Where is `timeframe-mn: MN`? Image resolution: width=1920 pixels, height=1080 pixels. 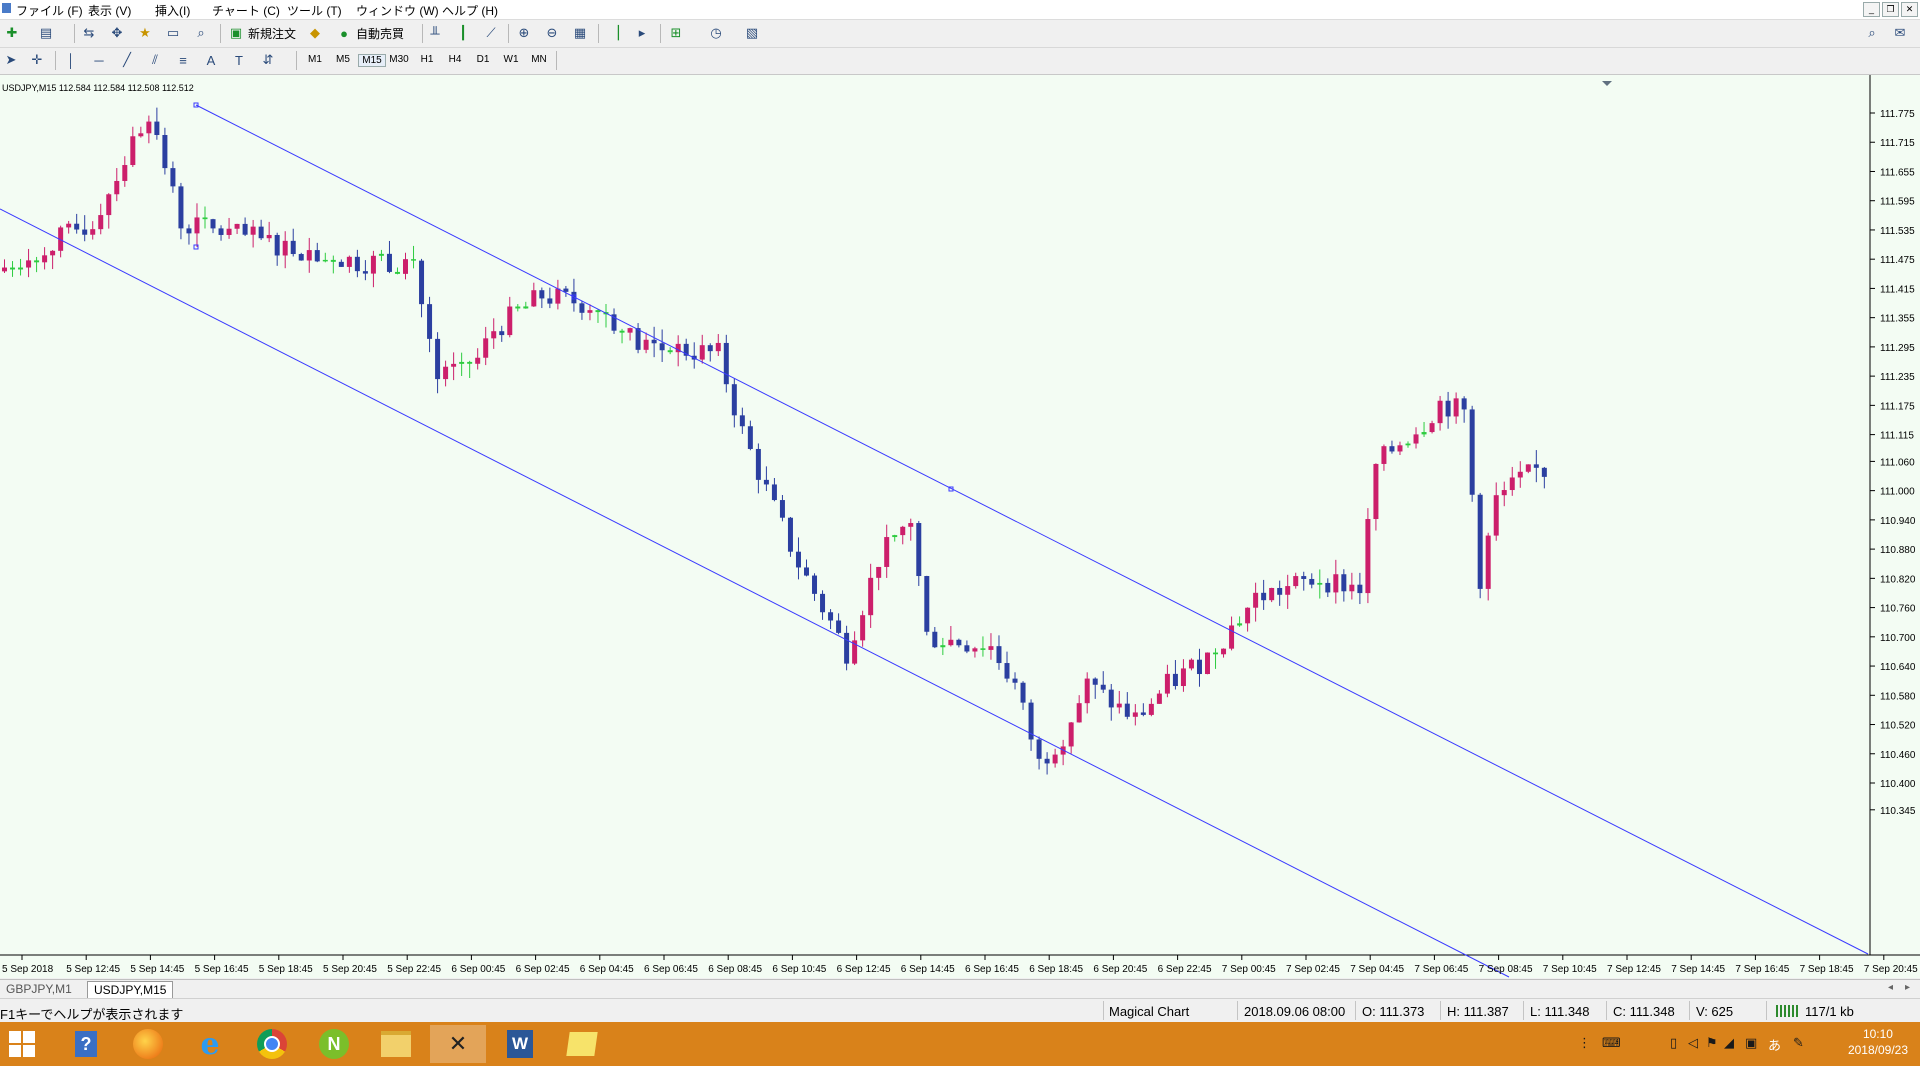
timeframe-mn: MN is located at coordinates (539, 59).